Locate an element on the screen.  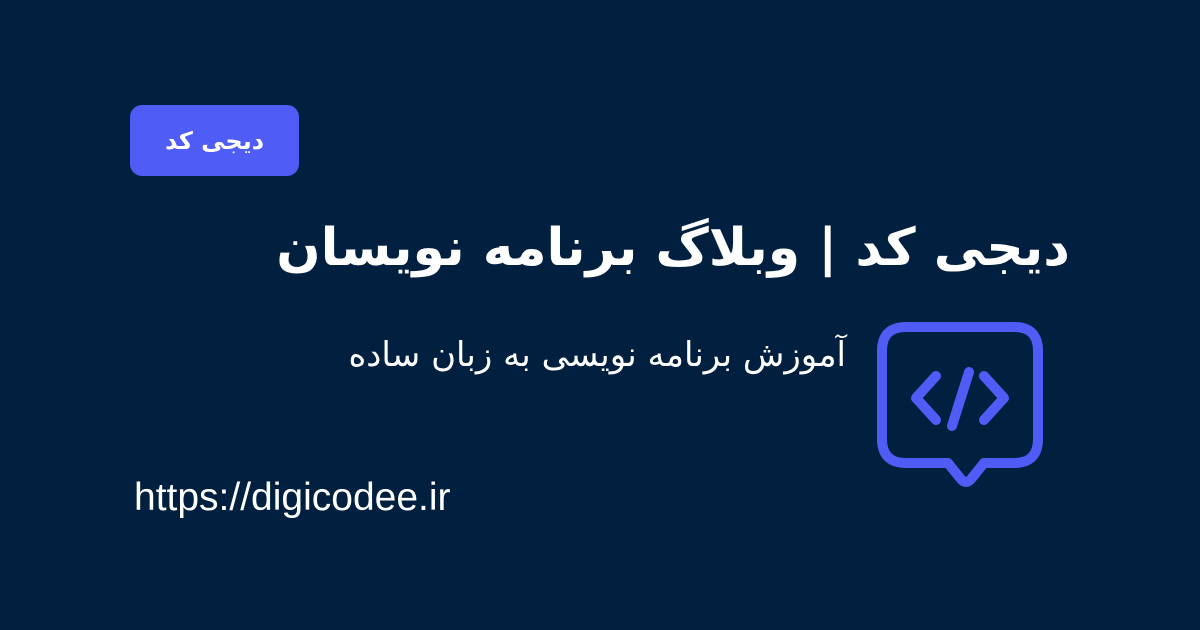
brand-badge-label: دیجی کد is located at coordinates (214, 140).